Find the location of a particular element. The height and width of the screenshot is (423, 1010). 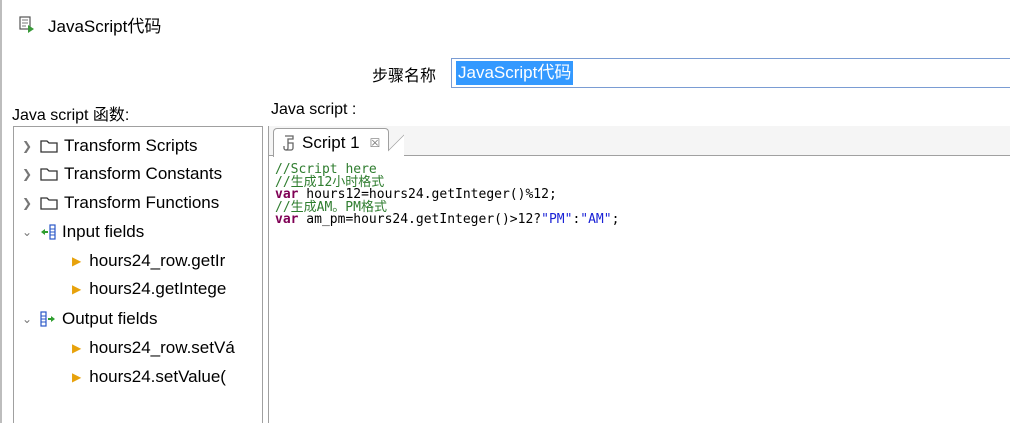

input-fields-icon is located at coordinates (48, 232).